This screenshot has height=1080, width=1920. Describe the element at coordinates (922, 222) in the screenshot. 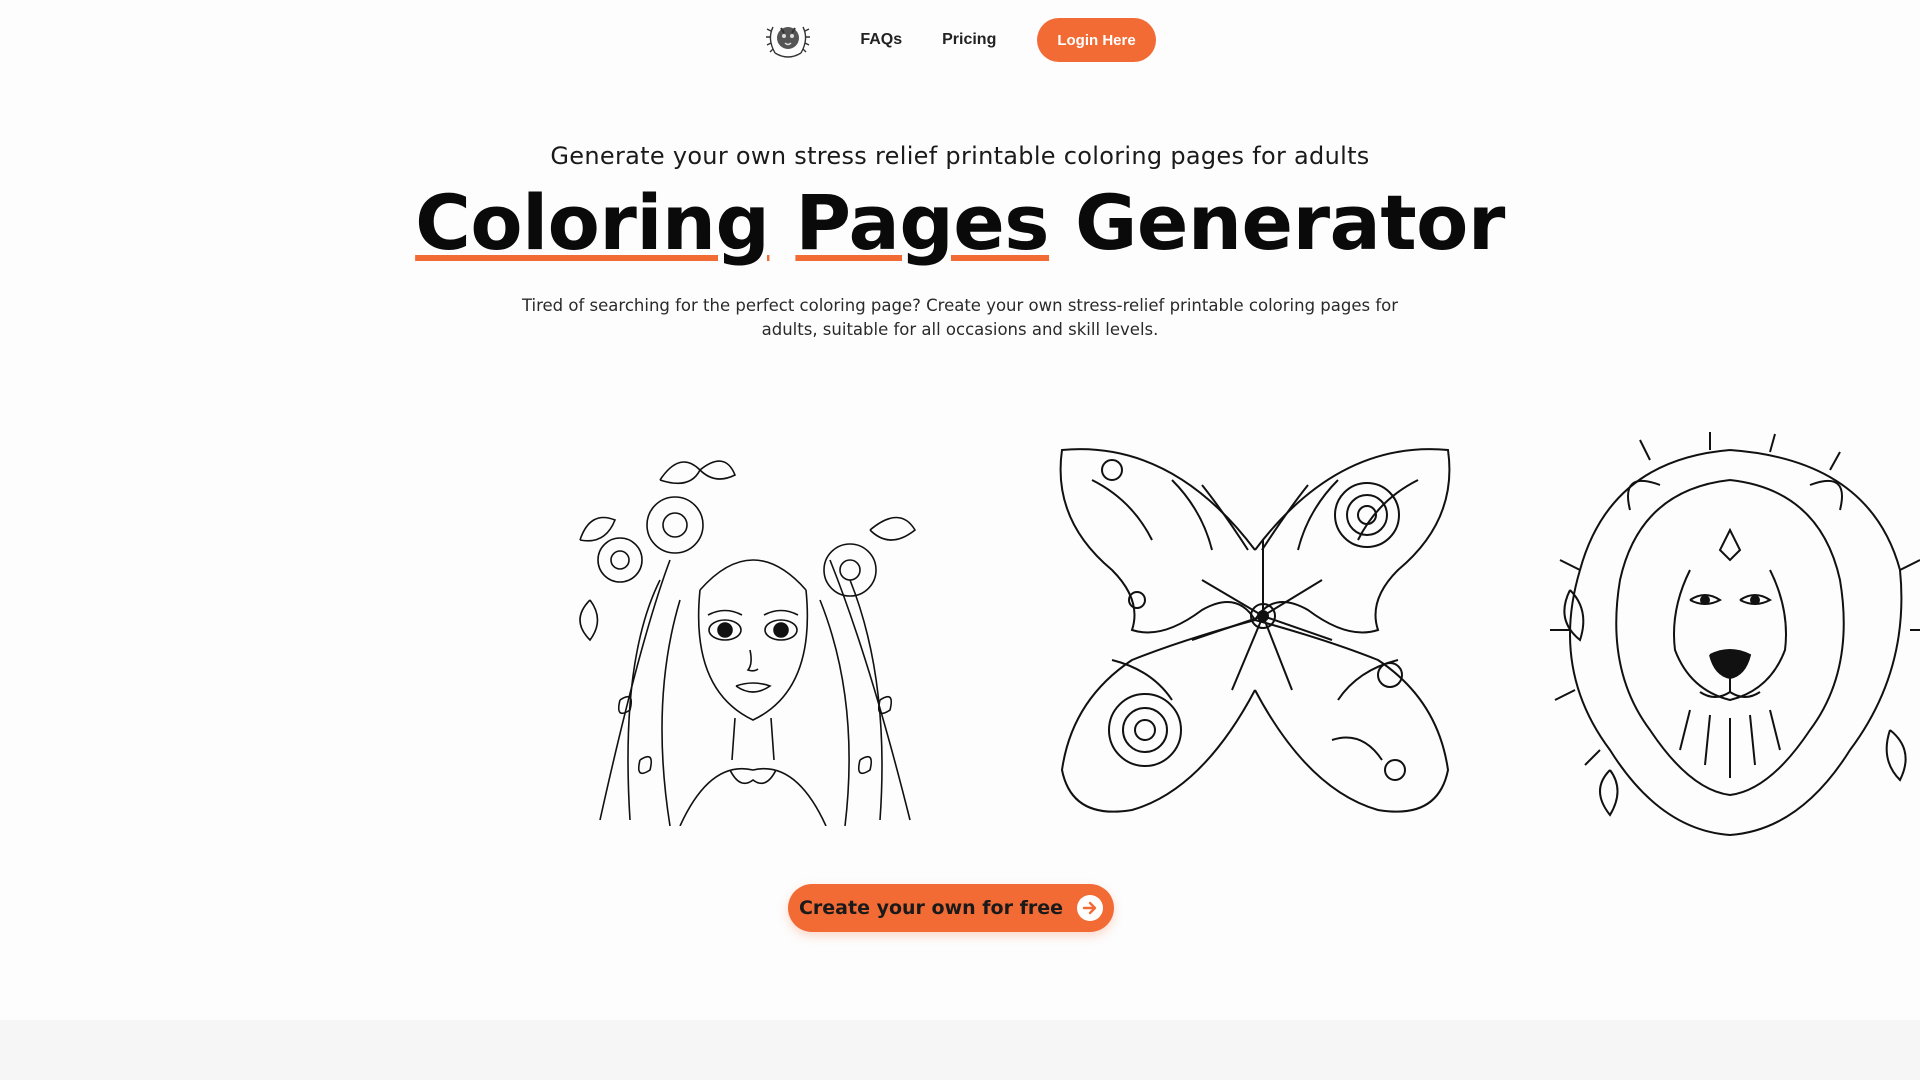

I see `title-word-pages: Pages` at that location.